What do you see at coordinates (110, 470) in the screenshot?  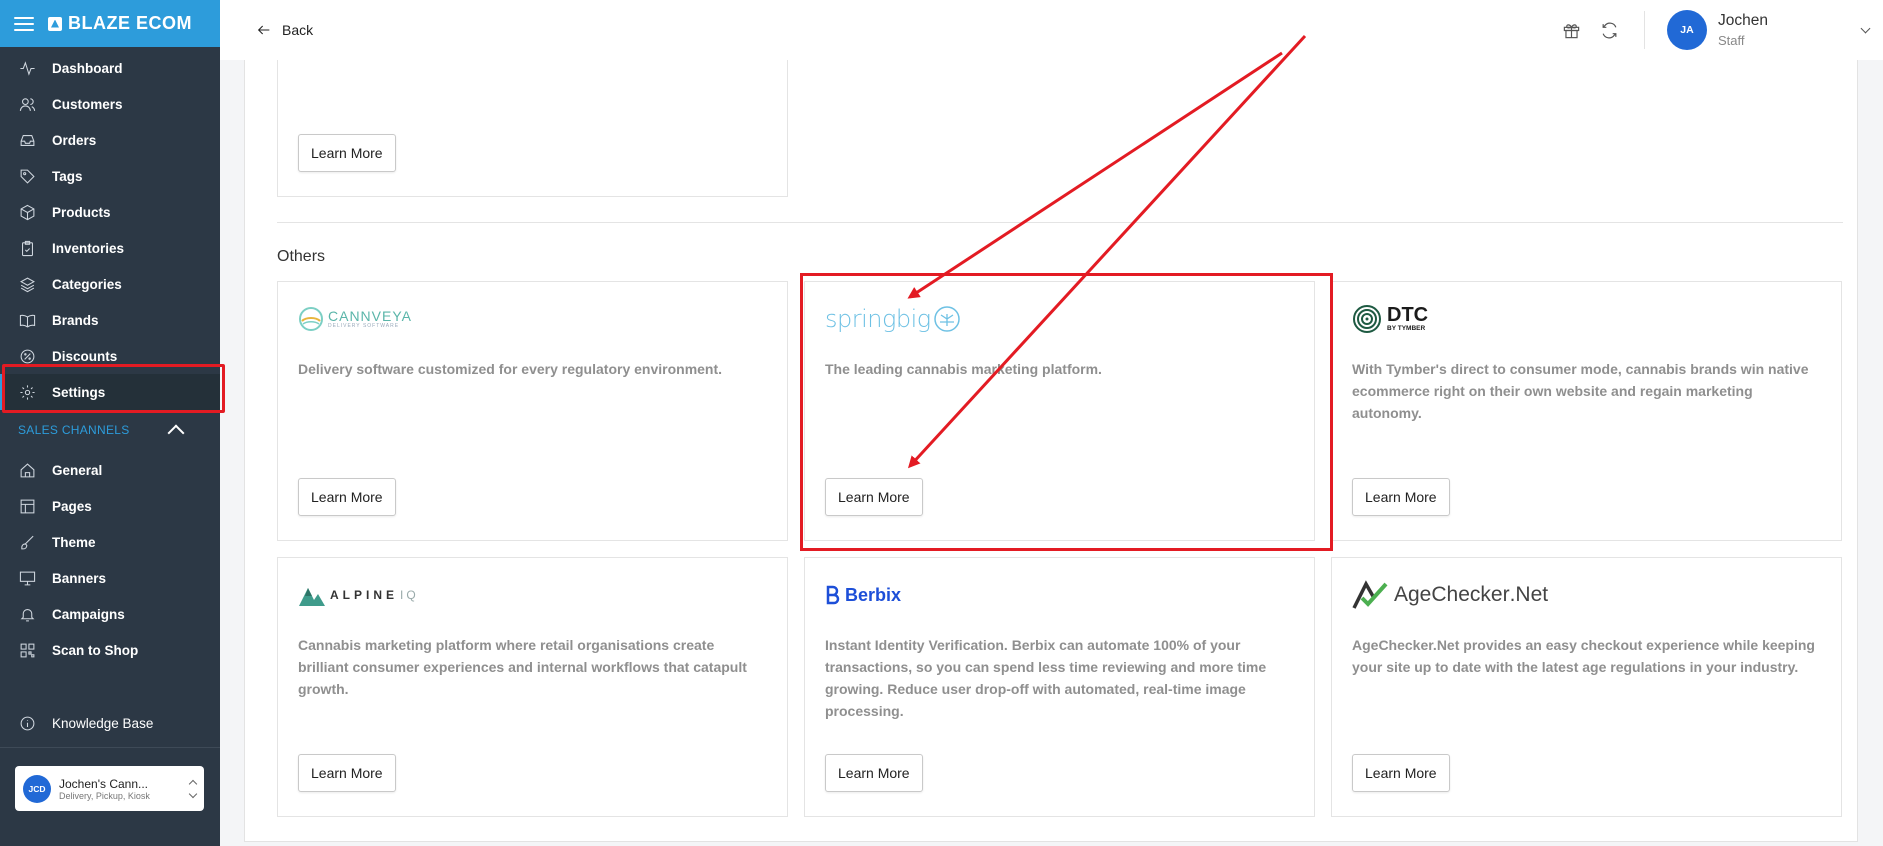 I see `sidebar-item-general: General` at bounding box center [110, 470].